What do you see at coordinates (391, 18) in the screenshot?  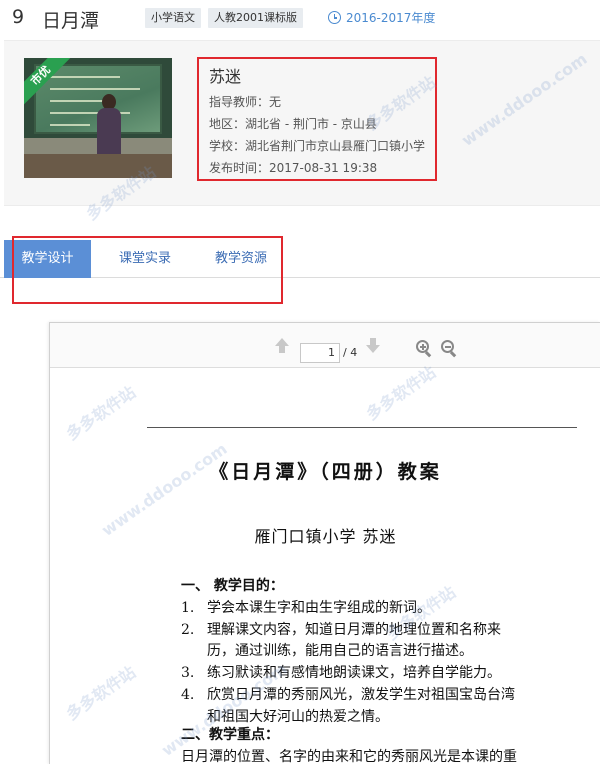 I see `school-year-label: 2016-2017年度` at bounding box center [391, 18].